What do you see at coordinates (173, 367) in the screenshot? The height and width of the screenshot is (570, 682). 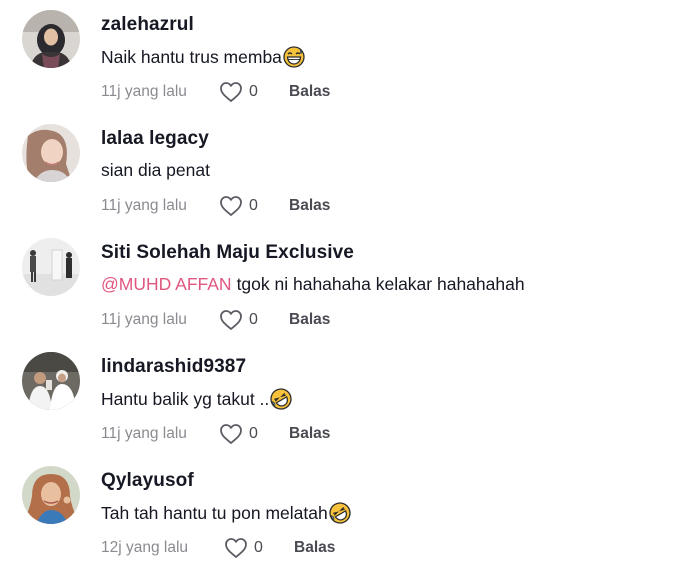 I see `comment-username: lindarashid9387` at bounding box center [173, 367].